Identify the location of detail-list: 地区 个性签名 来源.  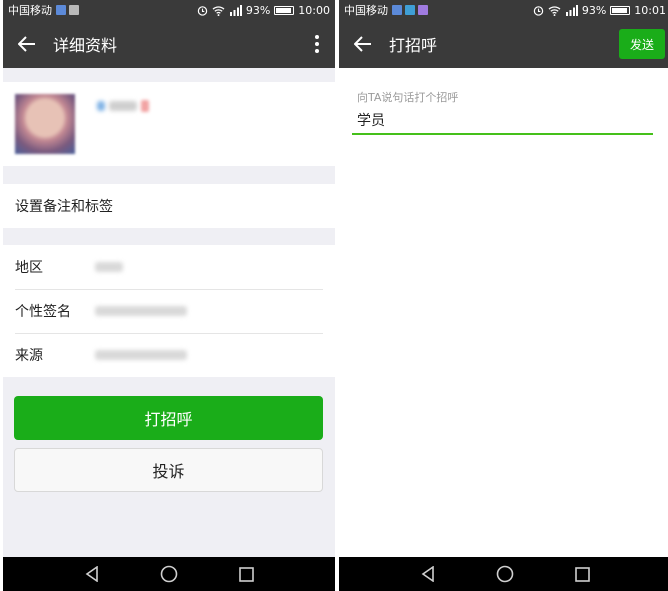
(169, 311).